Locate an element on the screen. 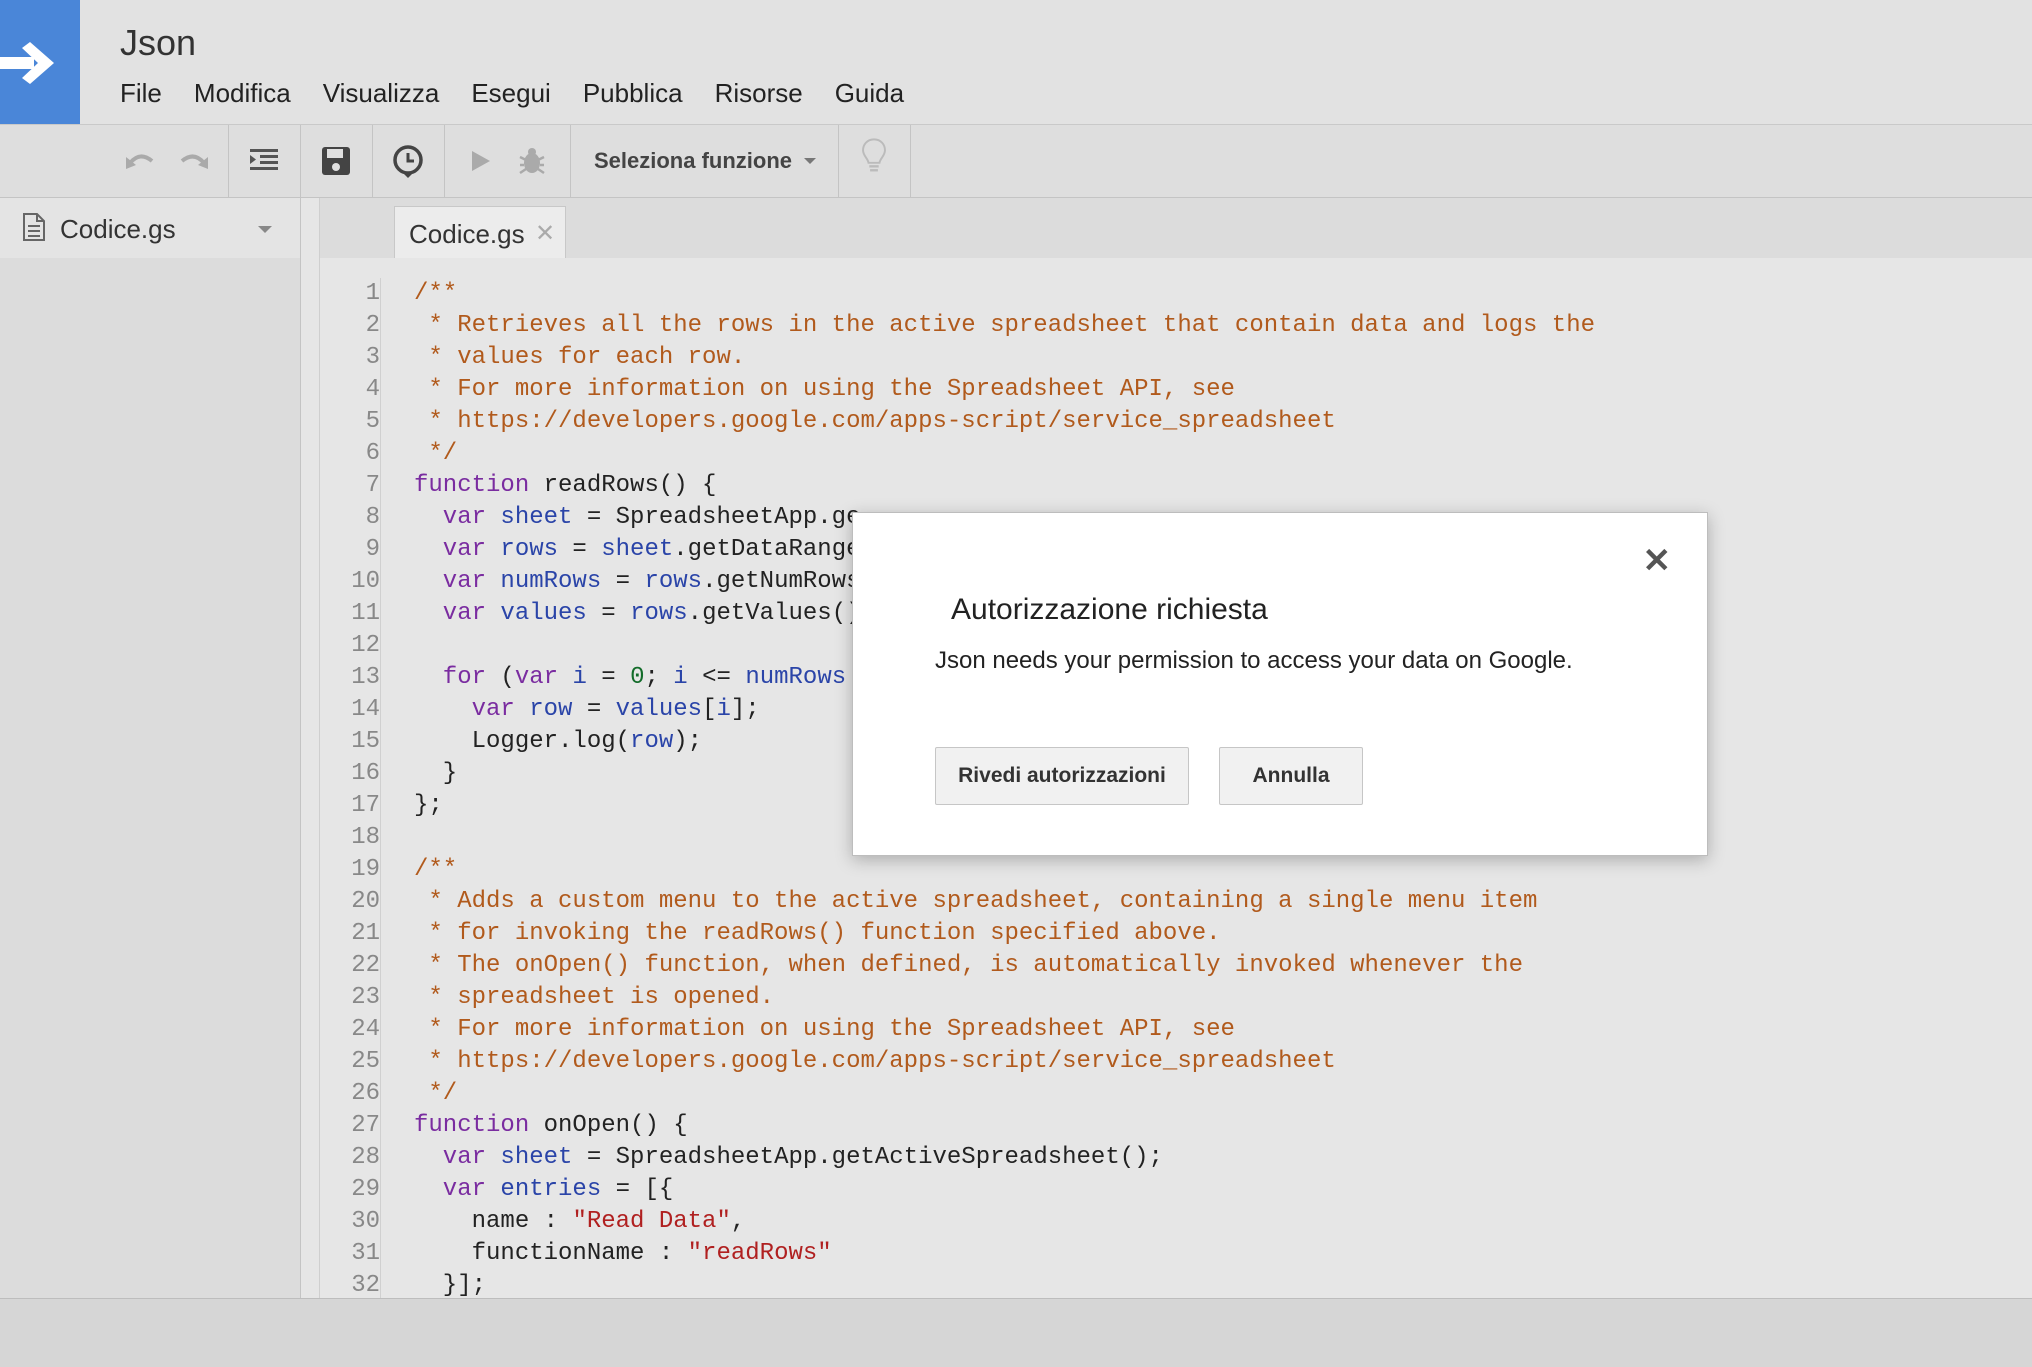  menu-modifica: Modifica is located at coordinates (242, 93).